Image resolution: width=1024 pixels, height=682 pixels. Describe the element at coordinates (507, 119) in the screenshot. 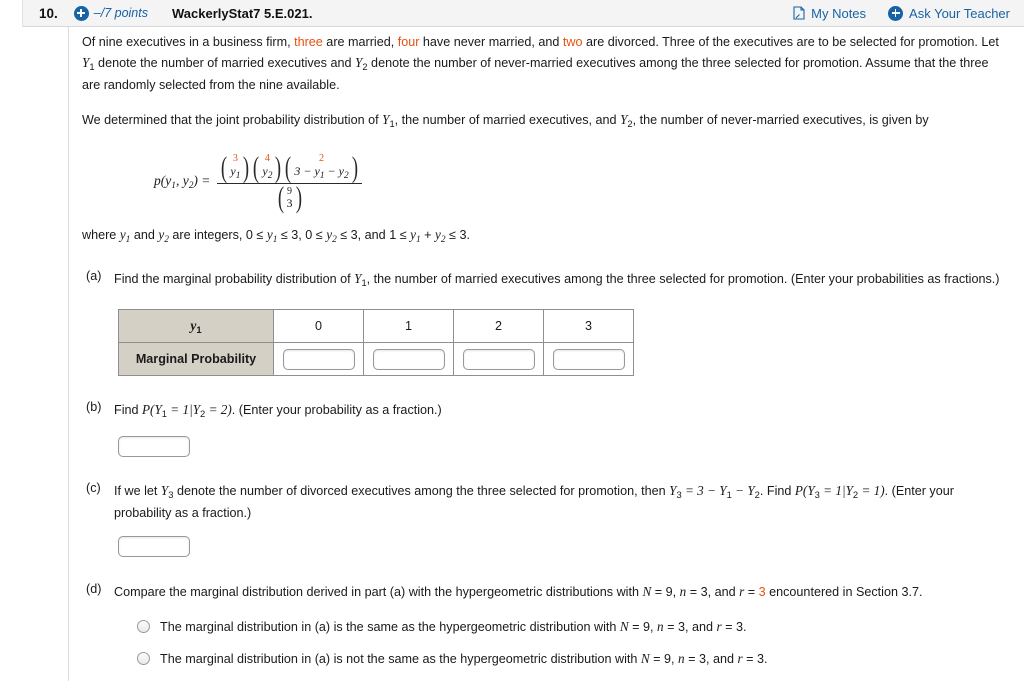

I see `intro-p2-b: , the number of married executives, and` at that location.